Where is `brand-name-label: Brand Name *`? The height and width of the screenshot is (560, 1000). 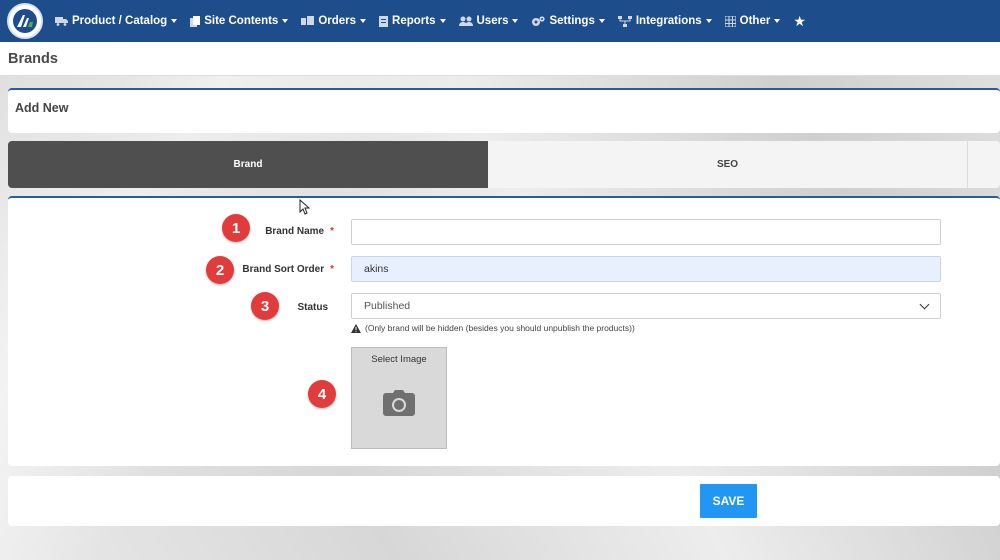 brand-name-label: Brand Name * is located at coordinates (299, 231).